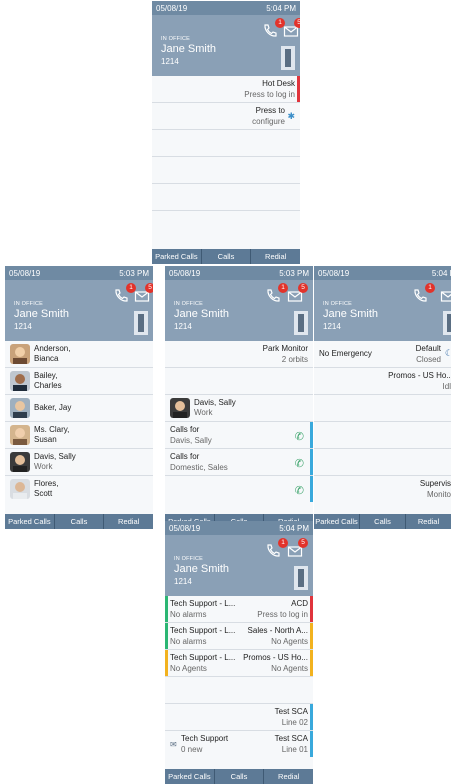 The height and width of the screenshot is (784, 451). What do you see at coordinates (285, 348) in the screenshot?
I see `park-monitor-title: Park Monitor` at bounding box center [285, 348].